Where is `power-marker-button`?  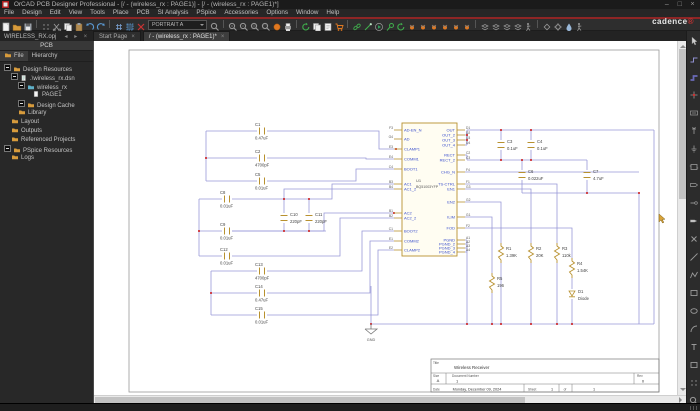
power-marker-button is located at coordinates (434, 24).